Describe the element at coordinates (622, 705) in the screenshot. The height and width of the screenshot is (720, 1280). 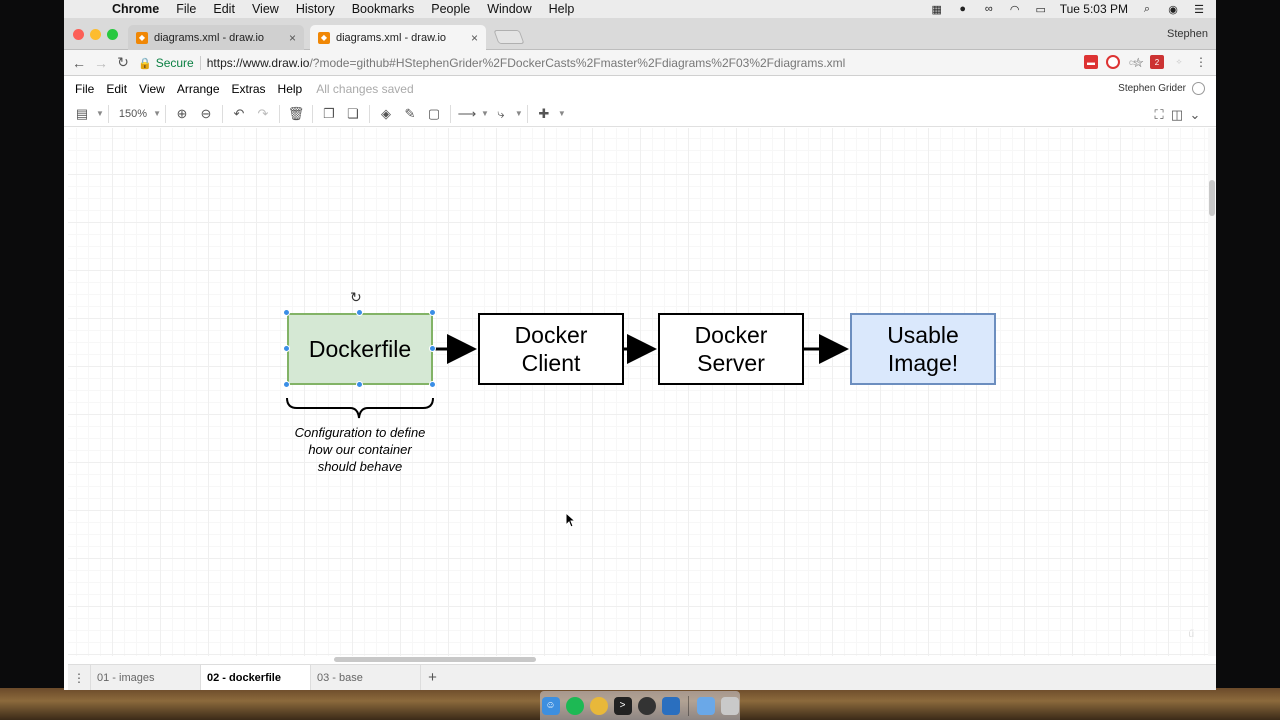
I see `terminal-icon: >` at that location.